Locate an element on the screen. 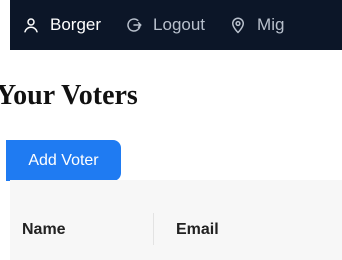 Image resolution: width=342 pixels, height=260 pixels. nav-item-user: Borger is located at coordinates (61, 25).